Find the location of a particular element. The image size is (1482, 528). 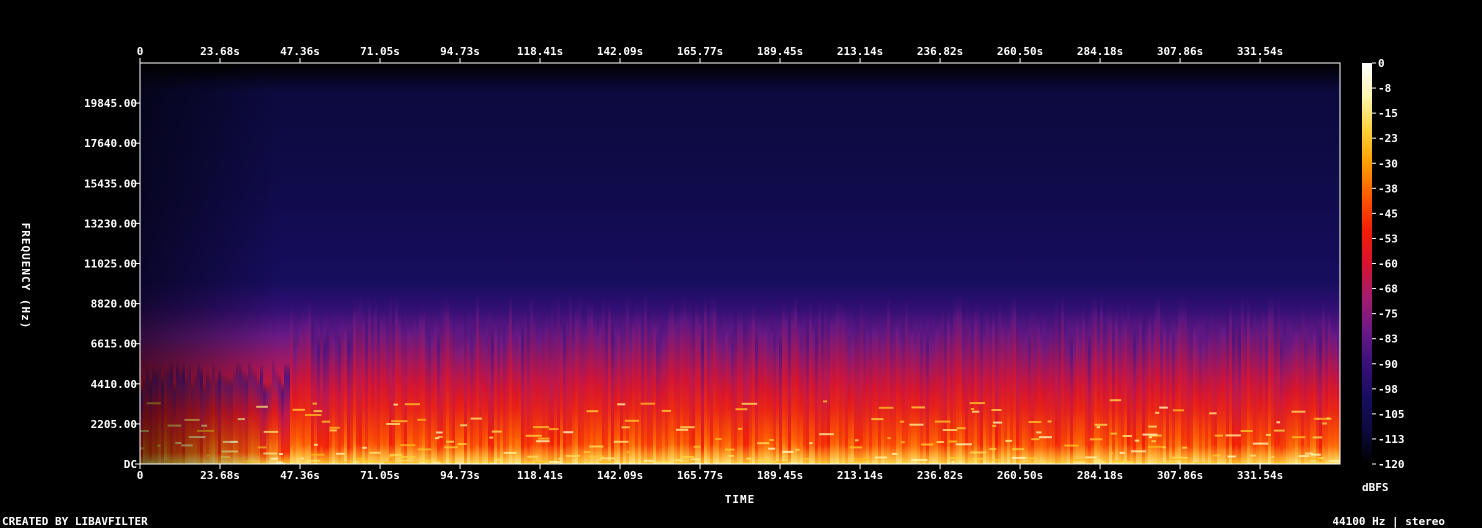

colorbar-tick-label: -60 is located at coordinates (1388, 264).